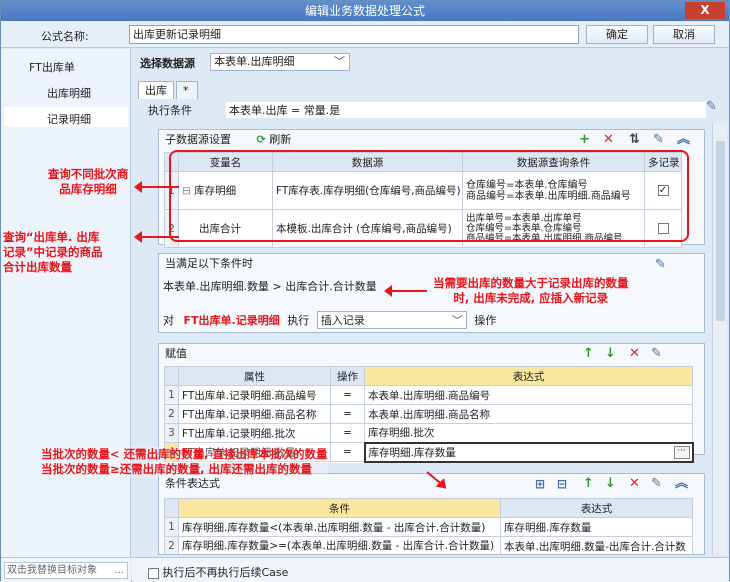 The width and height of the screenshot is (730, 582). Describe the element at coordinates (254, 61) in the screenshot. I see `datasource-value: 本表单.出库明细` at that location.